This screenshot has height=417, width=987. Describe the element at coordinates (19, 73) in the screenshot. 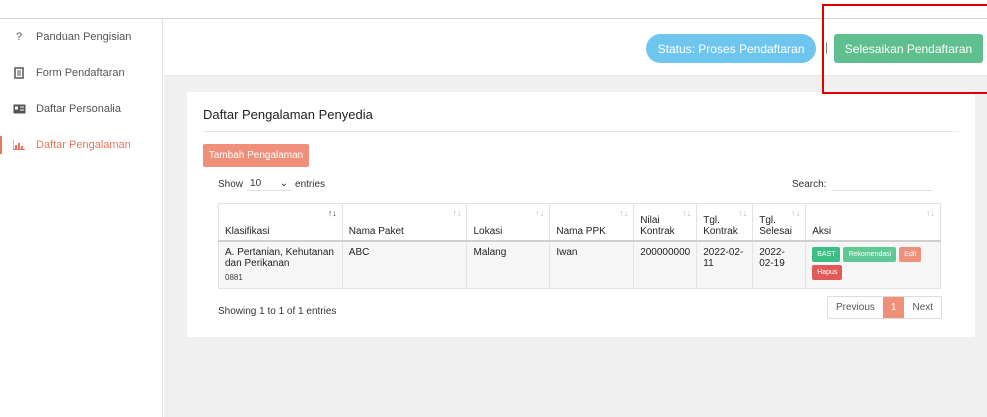

I see `clipboard-icon` at that location.